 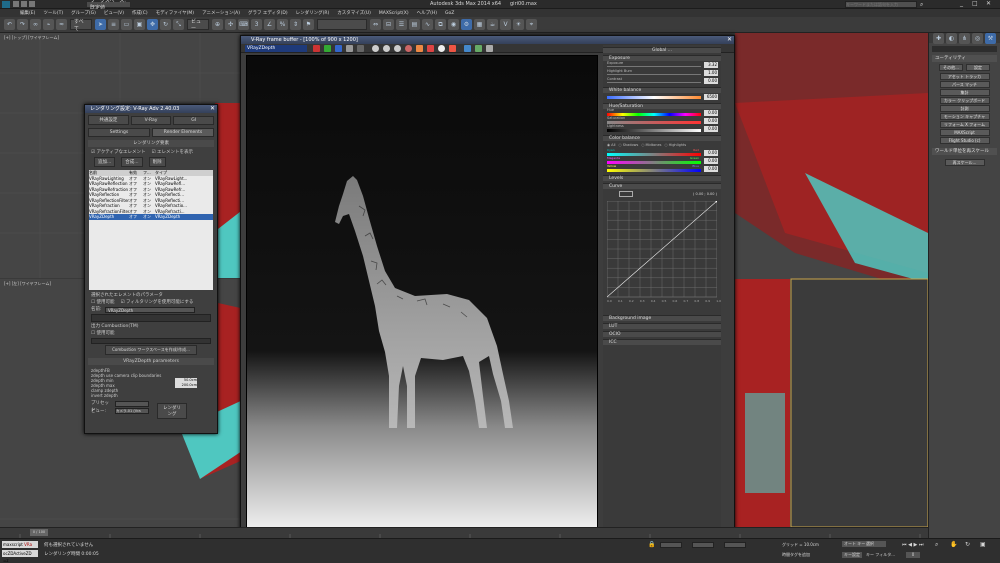 I want to click on region-render-icon, so click(x=430, y=48).